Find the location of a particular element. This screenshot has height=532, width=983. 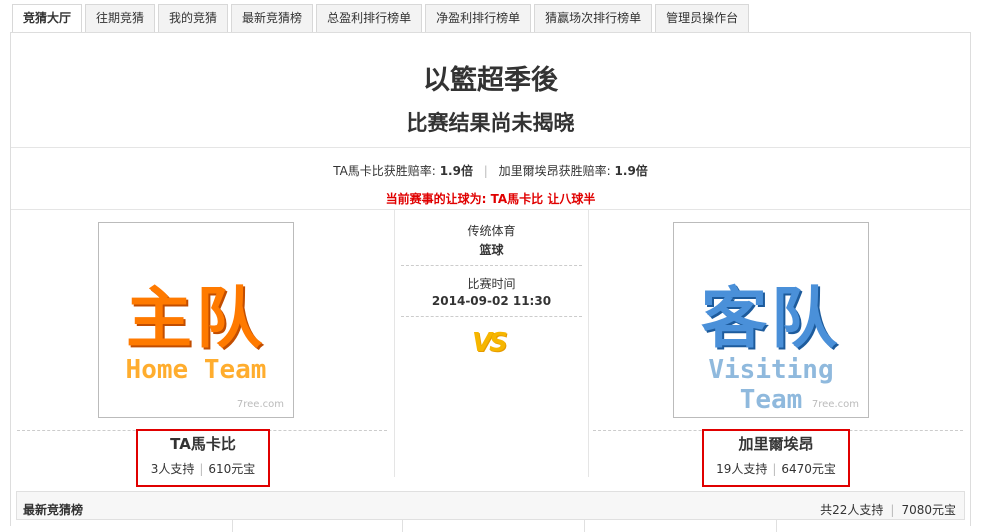

home-team-card: TA馬卡比 3人支持 | 610元宝 is located at coordinates (203, 458).